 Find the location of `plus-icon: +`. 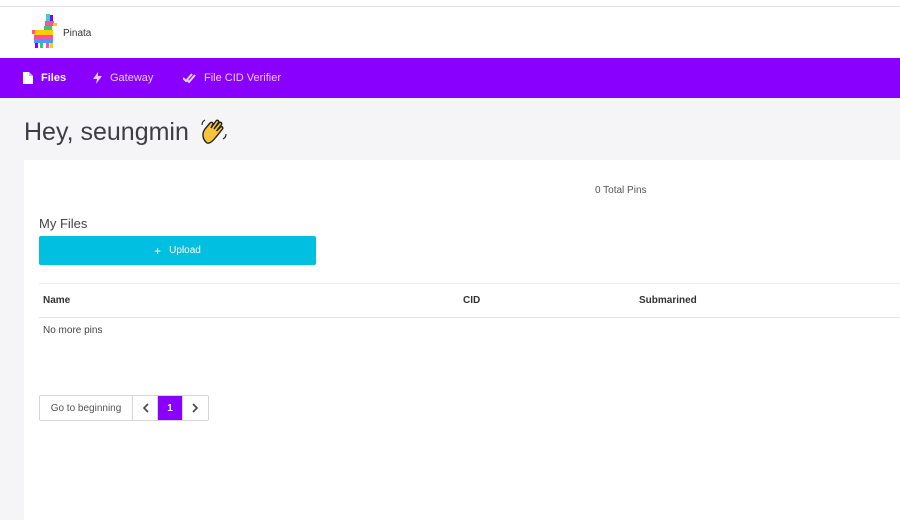

plus-icon: + is located at coordinates (158, 250).